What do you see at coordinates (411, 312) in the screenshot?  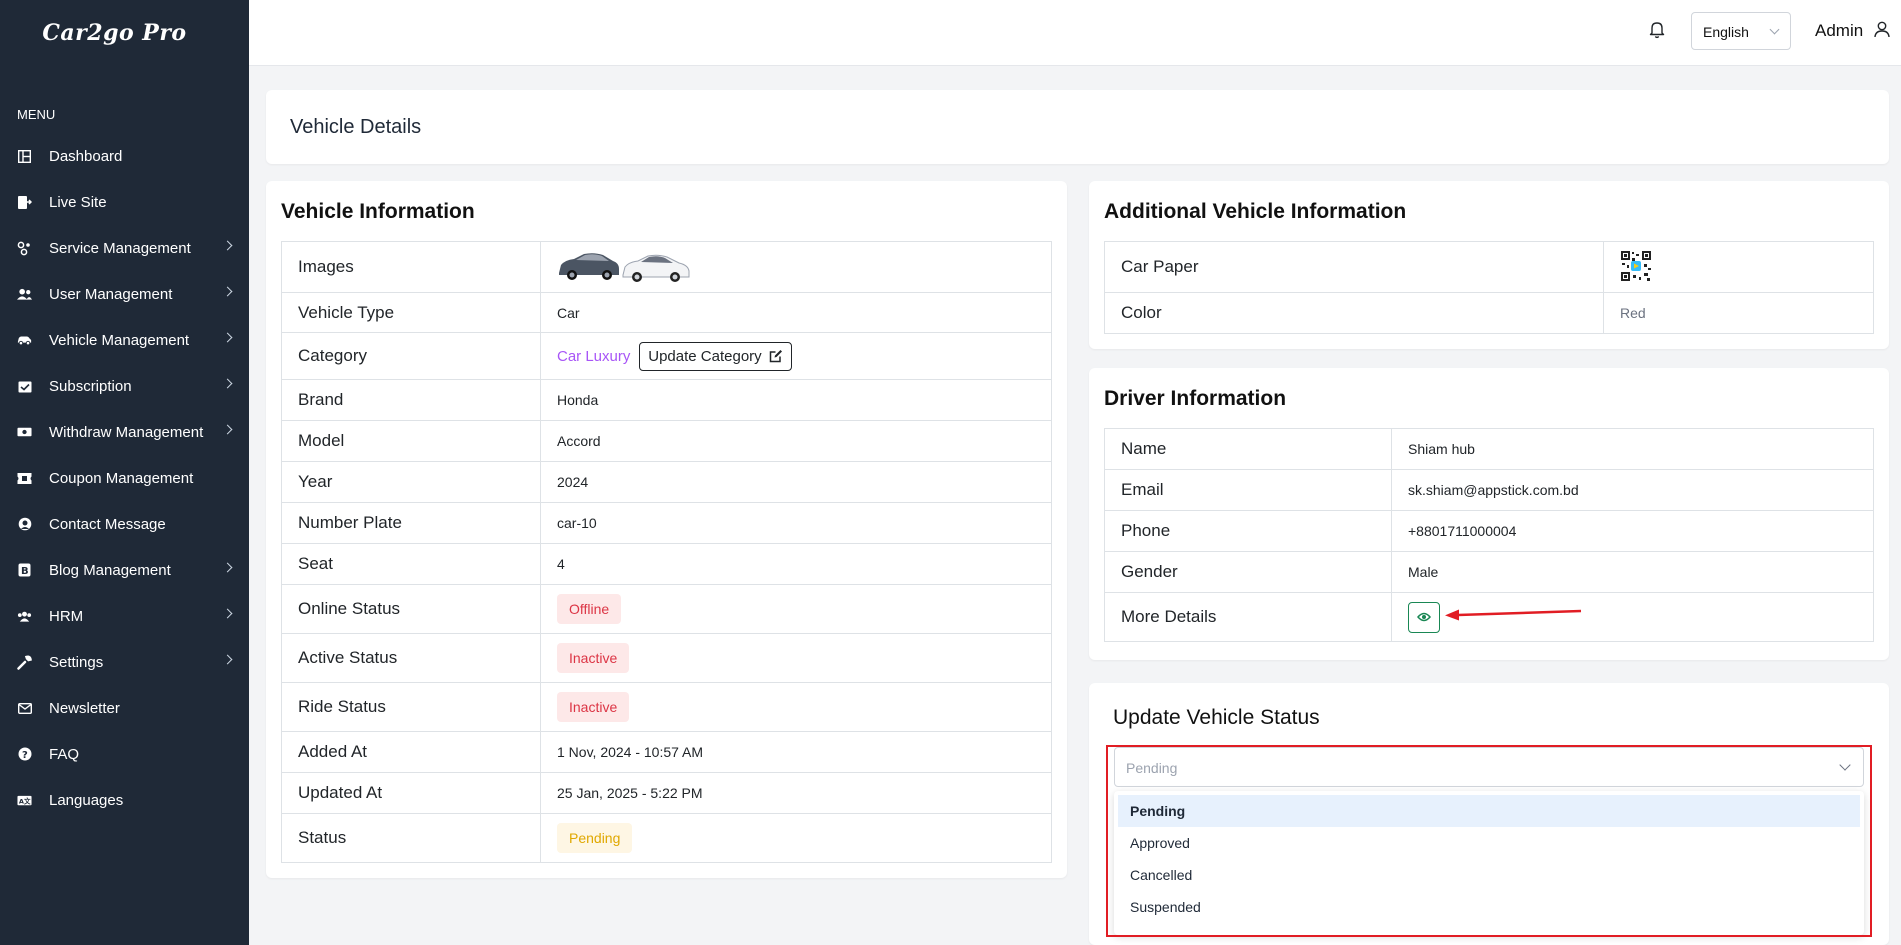 I see `vehicle-type-label: Vehicle Type` at bounding box center [411, 312].